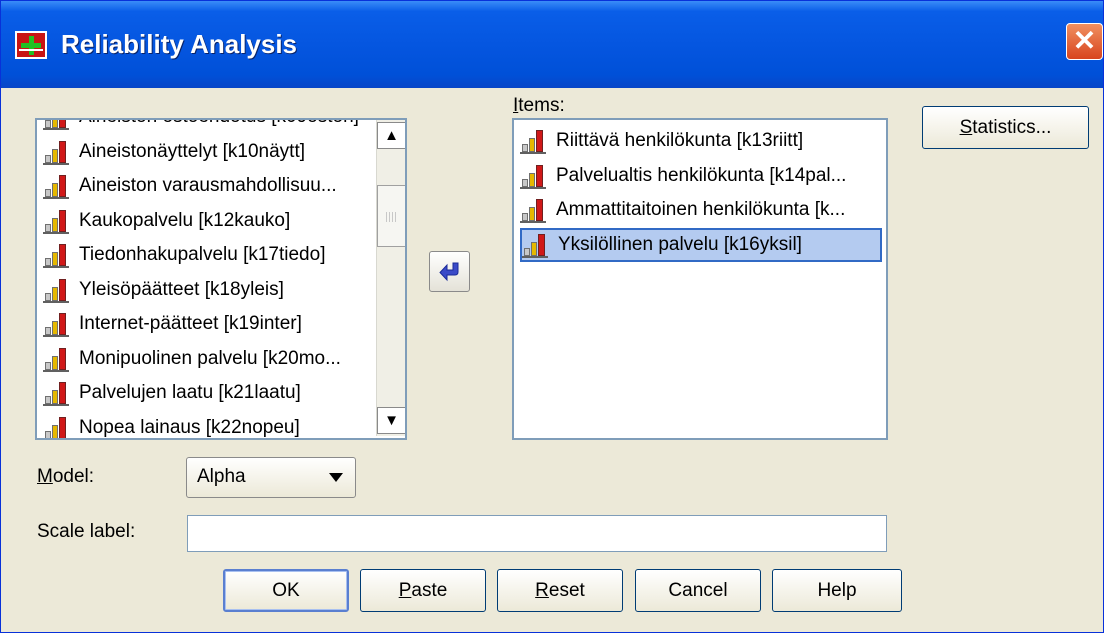  Describe the element at coordinates (539, 105) in the screenshot. I see `items-label: Items:` at that location.